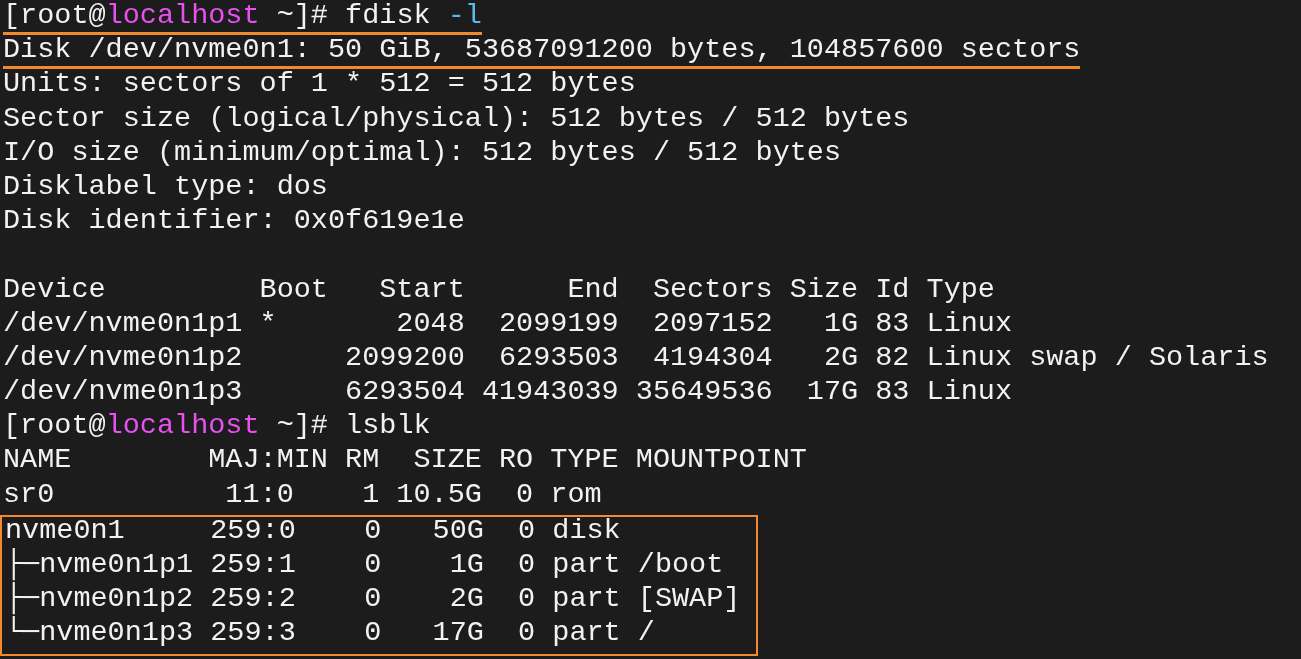 Image resolution: width=1301 pixels, height=659 pixels. I want to click on output-line: Device Boot Start End Sectors Size Id Type, so click(499, 290).